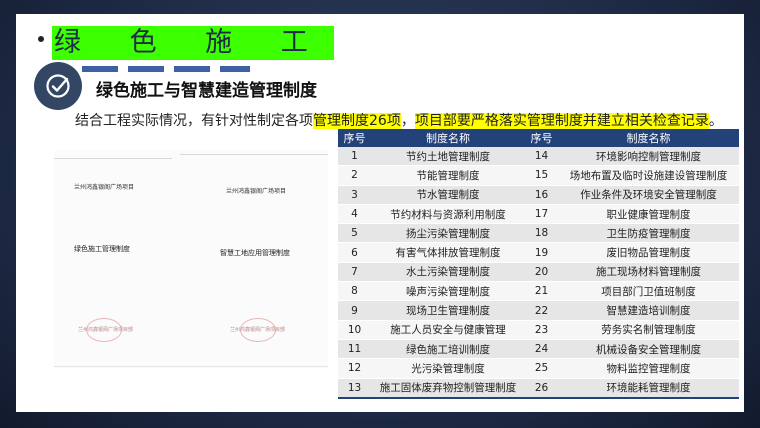  I want to click on bullet-dot-icon, so click(41, 39).